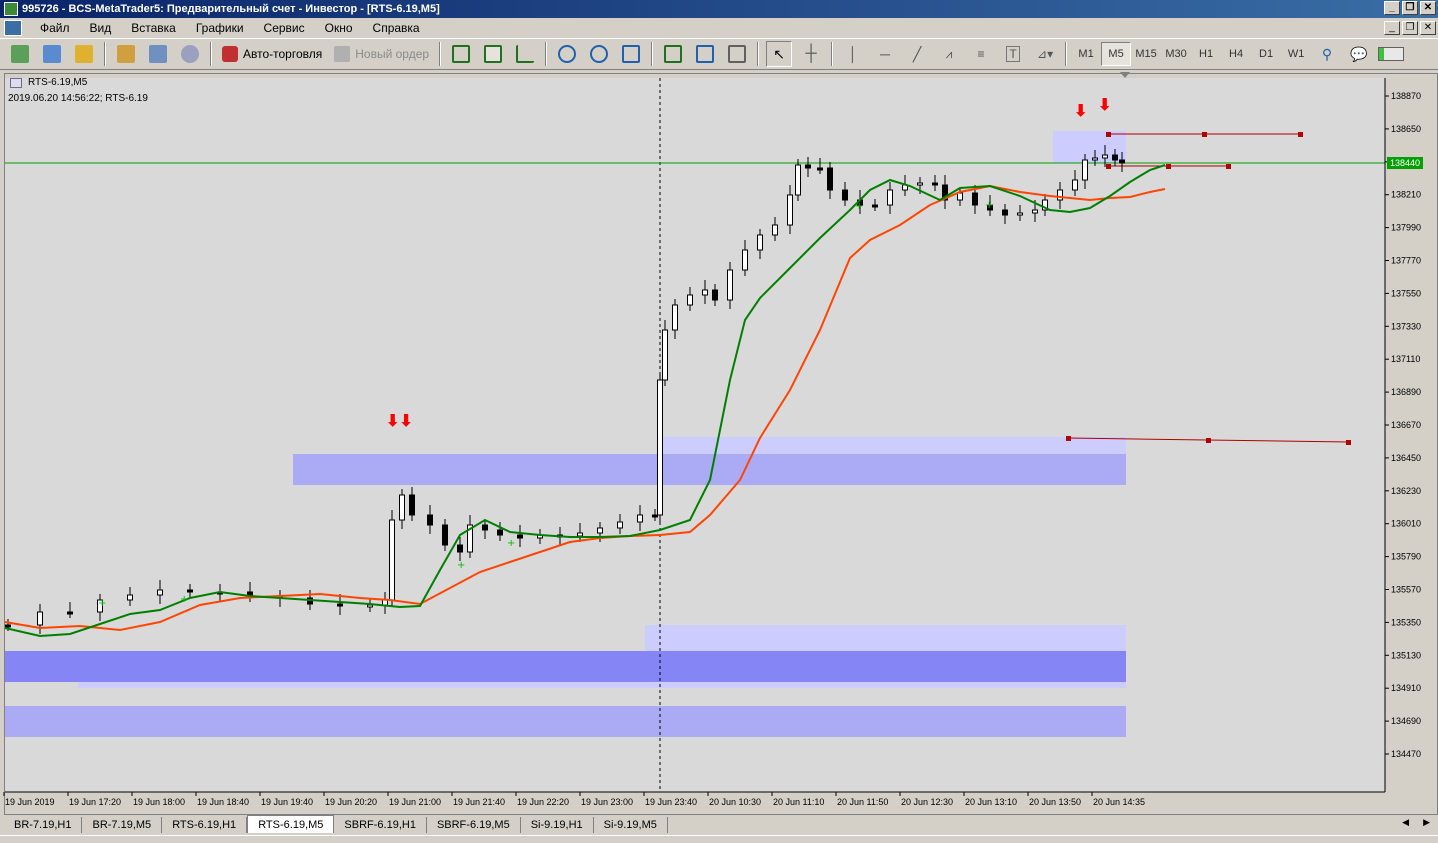 The width and height of the screenshot is (1438, 843). I want to click on time-tick-label: 20 Jun 10:30, so click(735, 802).